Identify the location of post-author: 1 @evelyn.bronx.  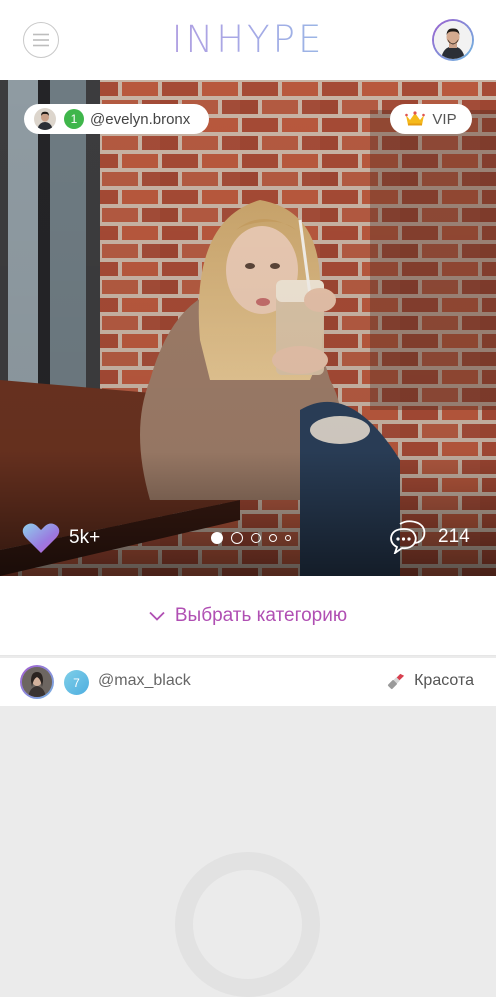
(116, 119).